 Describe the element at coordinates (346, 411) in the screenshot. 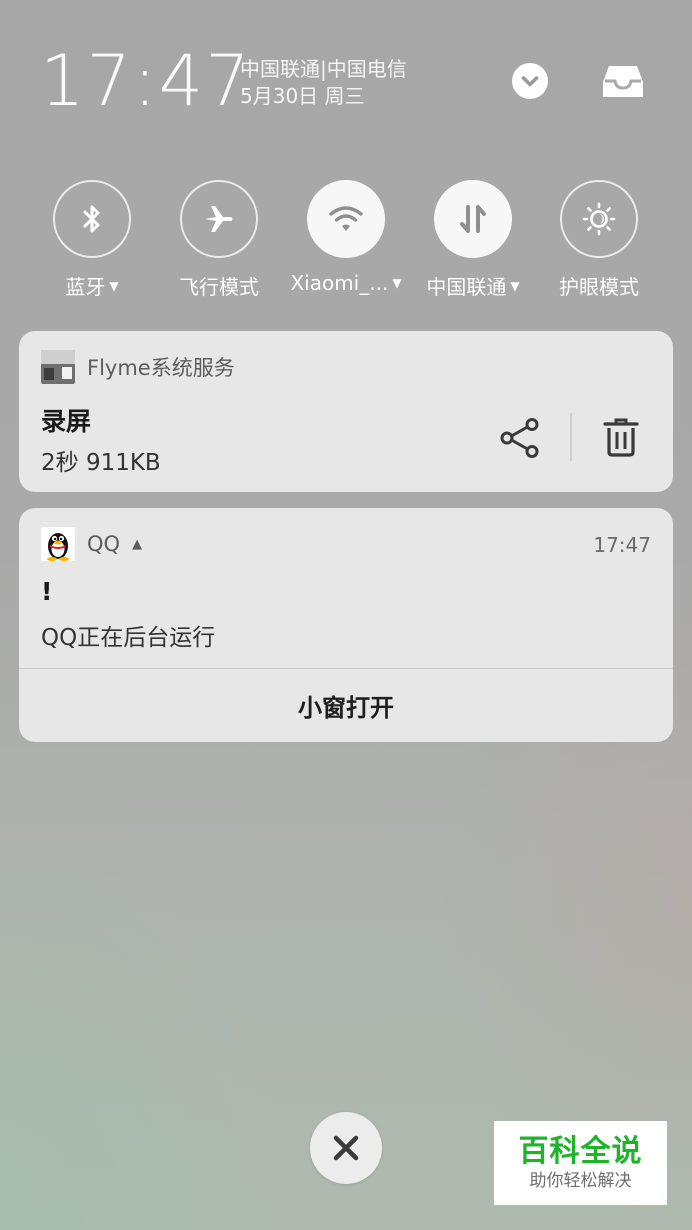

I see `screen-recording-notification: Flyme系统服务 录屏 2秒 911KB` at that location.